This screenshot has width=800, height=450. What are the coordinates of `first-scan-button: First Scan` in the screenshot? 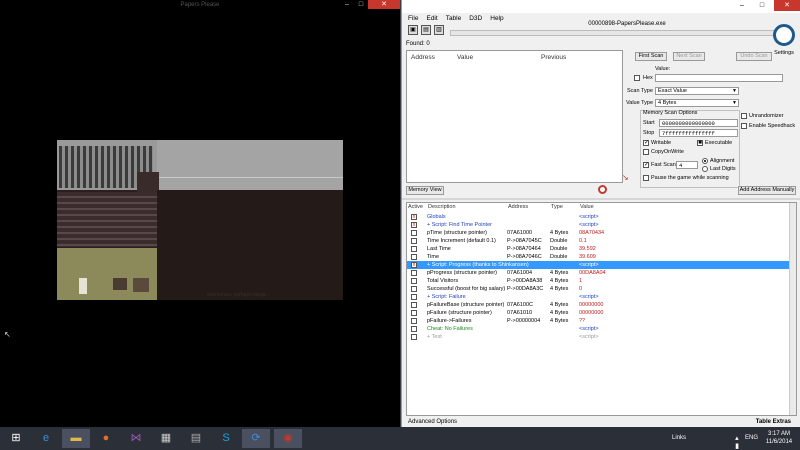 It's located at (651, 56).